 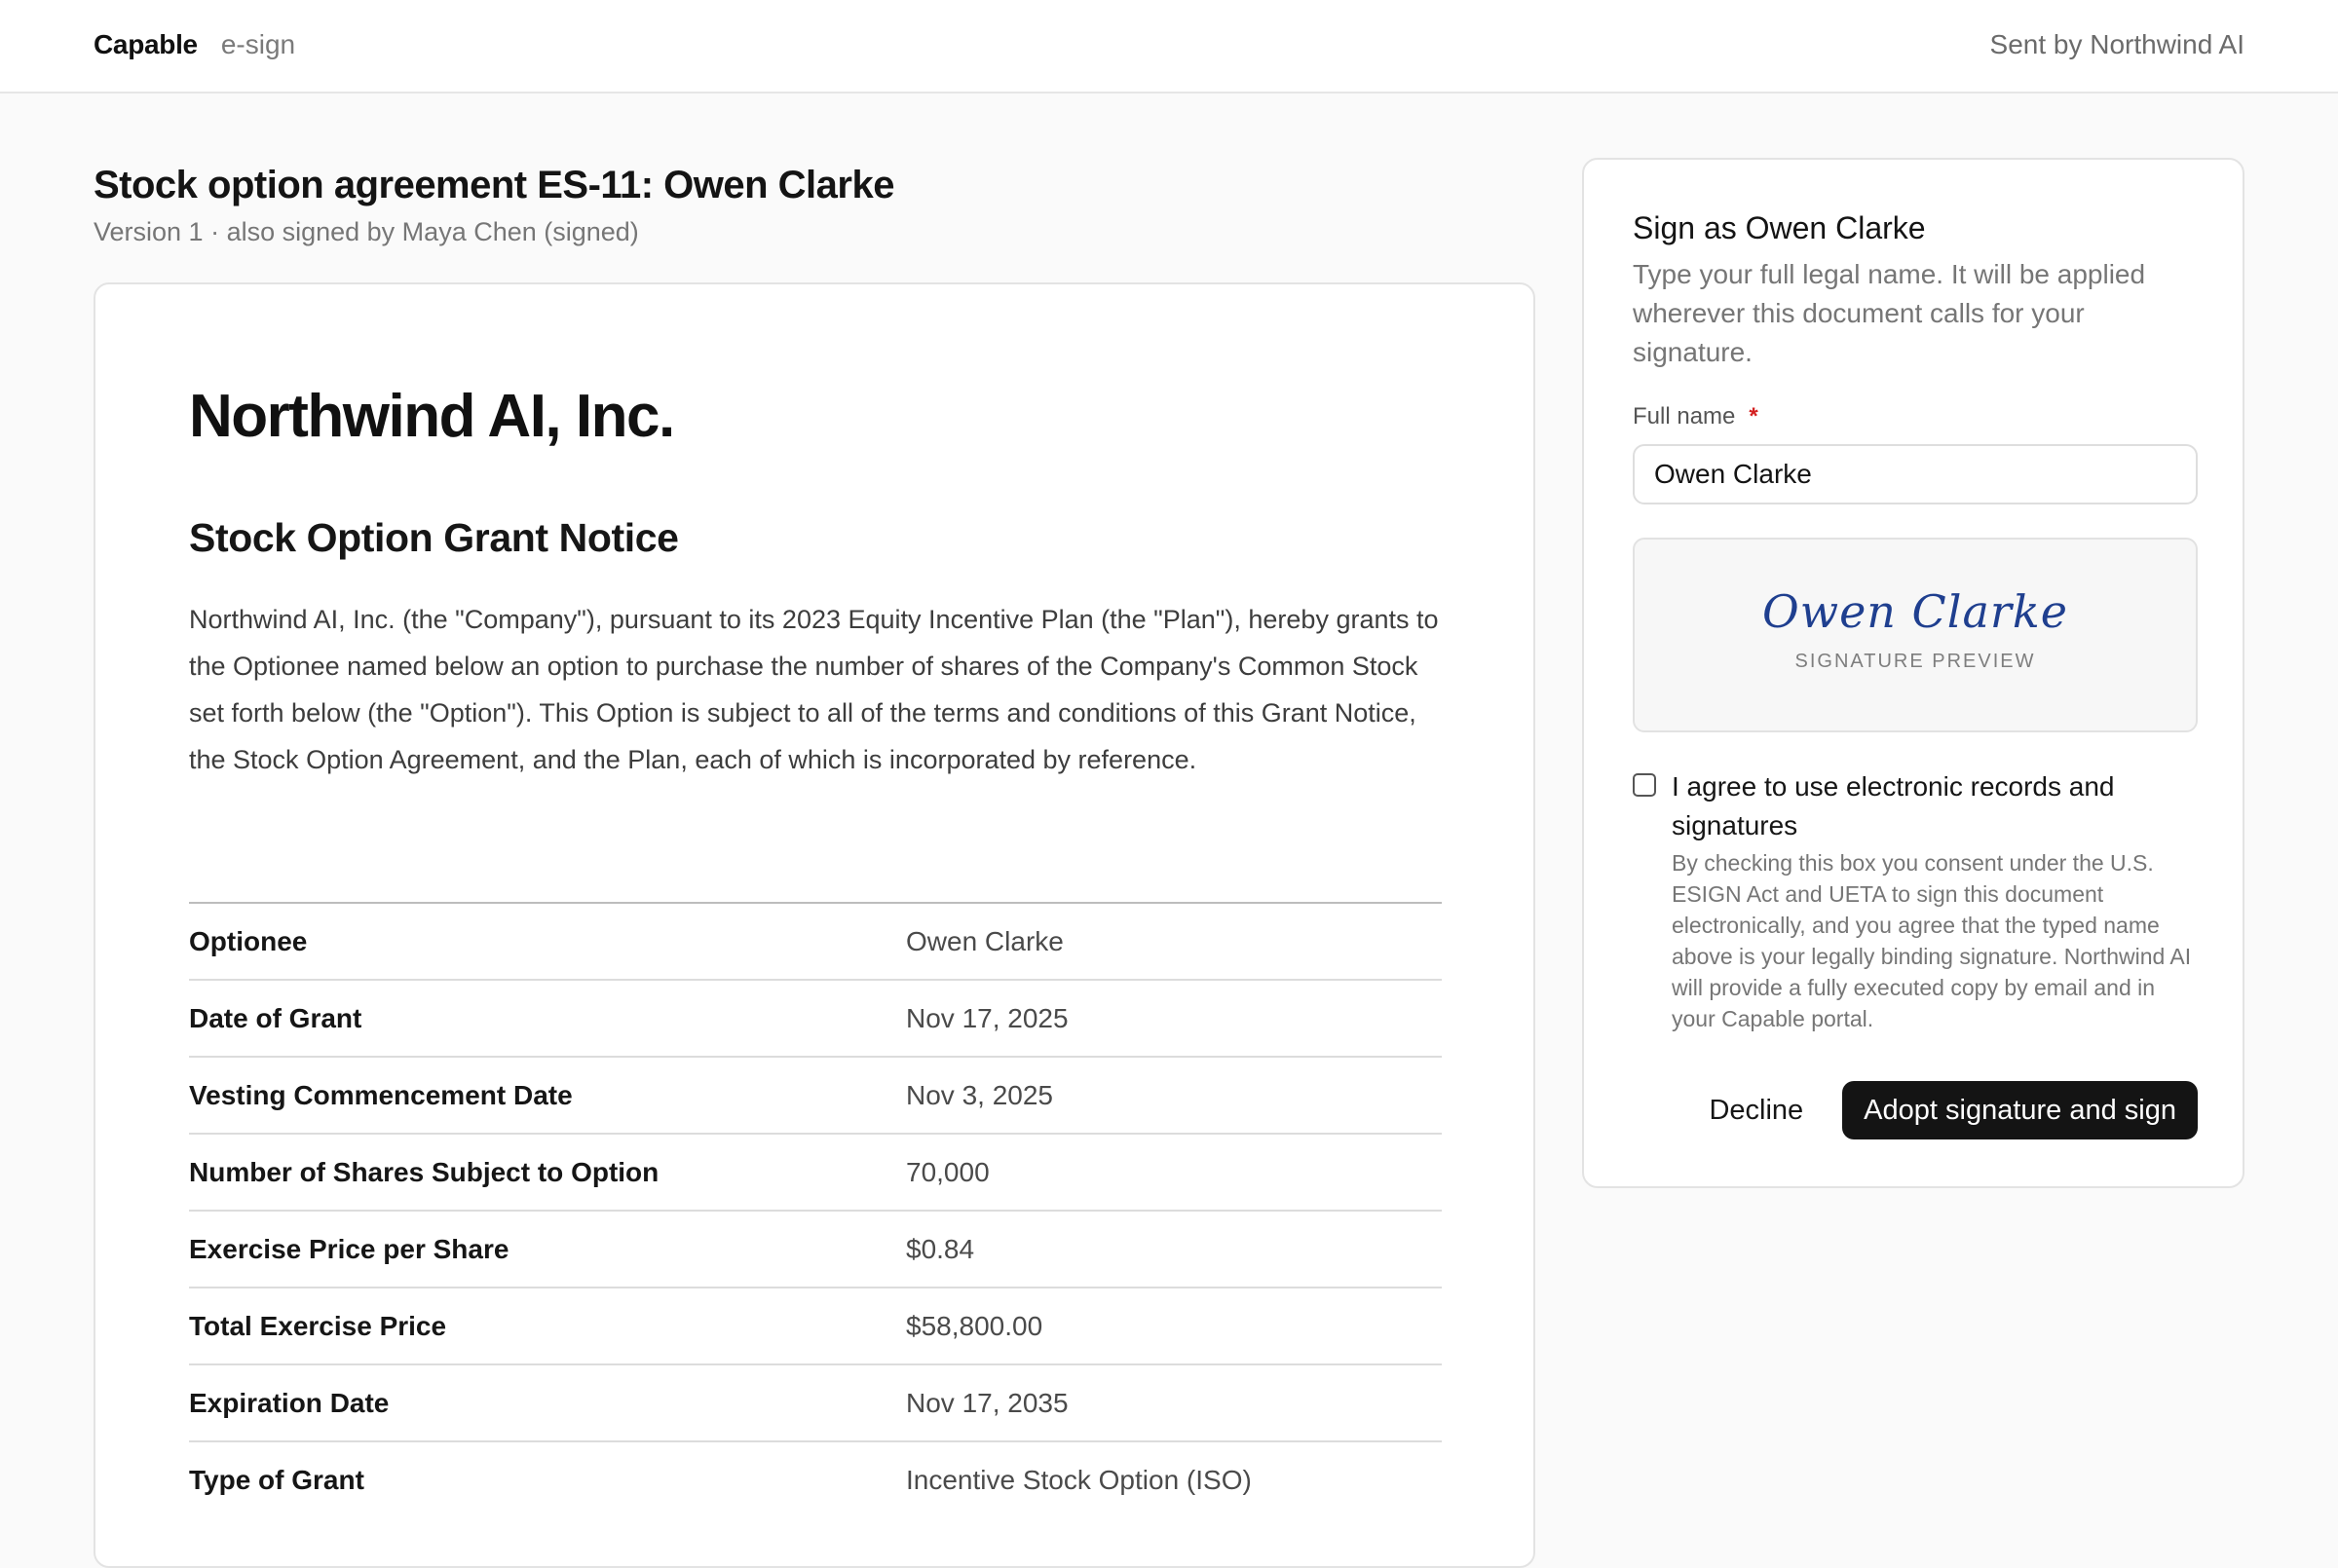 What do you see at coordinates (979, 1094) in the screenshot?
I see `term-value: Nov 3, 2025` at bounding box center [979, 1094].